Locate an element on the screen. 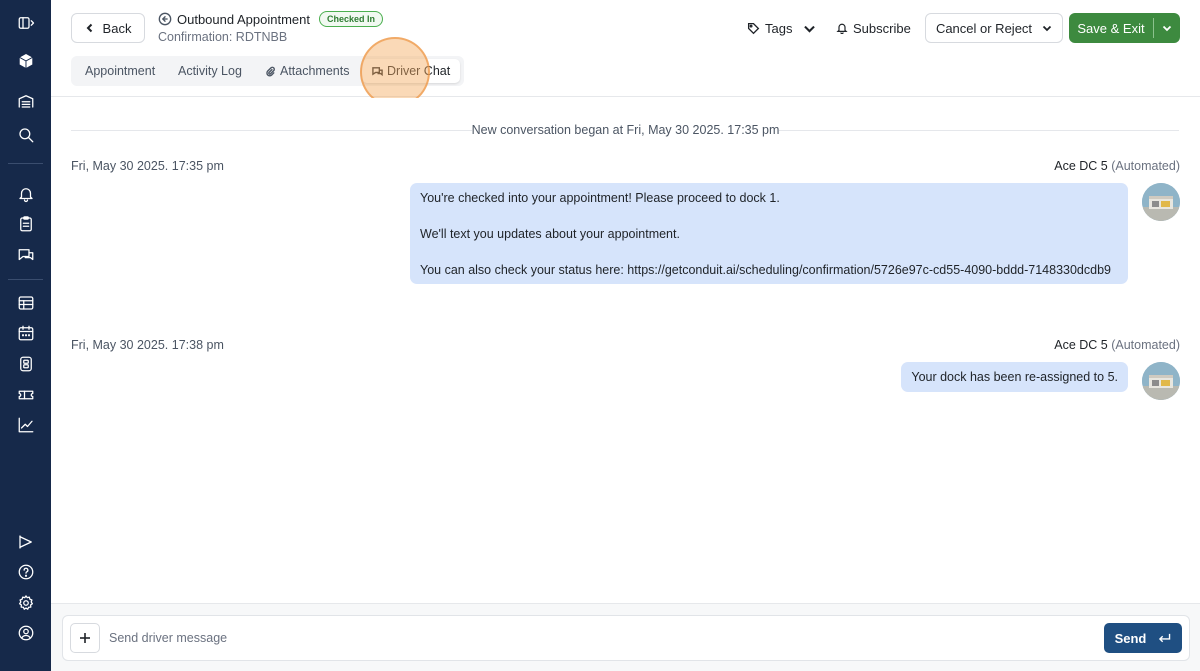 The height and width of the screenshot is (671, 1200). tab-label: Driver Chat is located at coordinates (419, 71).